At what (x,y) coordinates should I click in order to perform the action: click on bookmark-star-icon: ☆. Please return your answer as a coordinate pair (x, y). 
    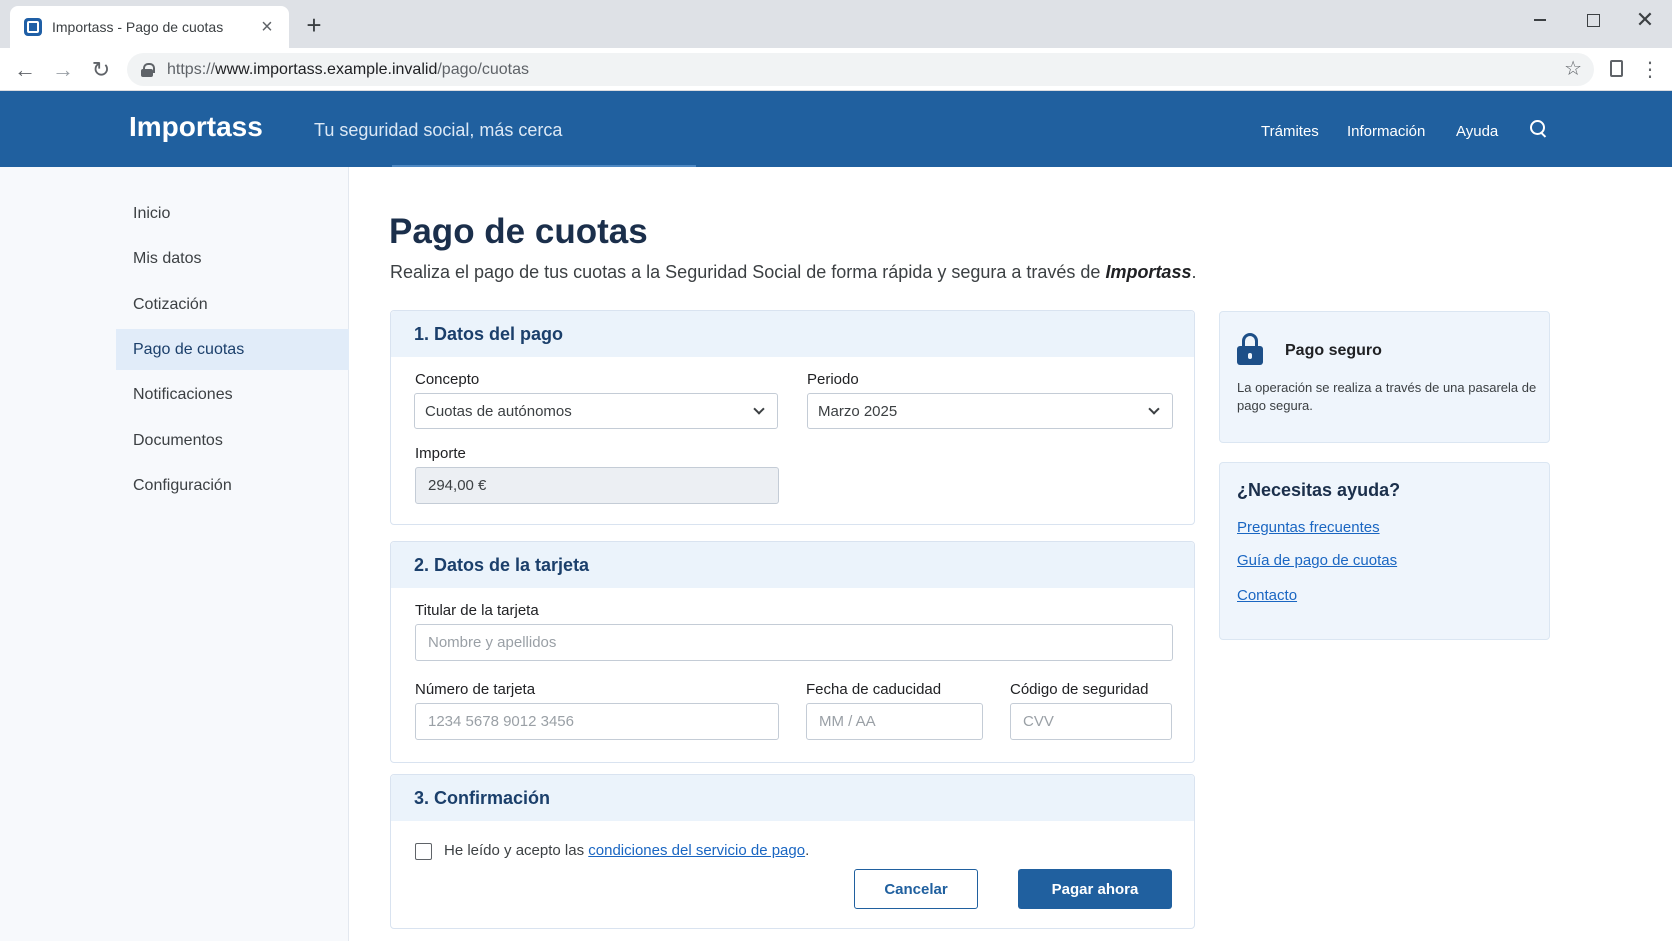
    Looking at the image, I should click on (1573, 68).